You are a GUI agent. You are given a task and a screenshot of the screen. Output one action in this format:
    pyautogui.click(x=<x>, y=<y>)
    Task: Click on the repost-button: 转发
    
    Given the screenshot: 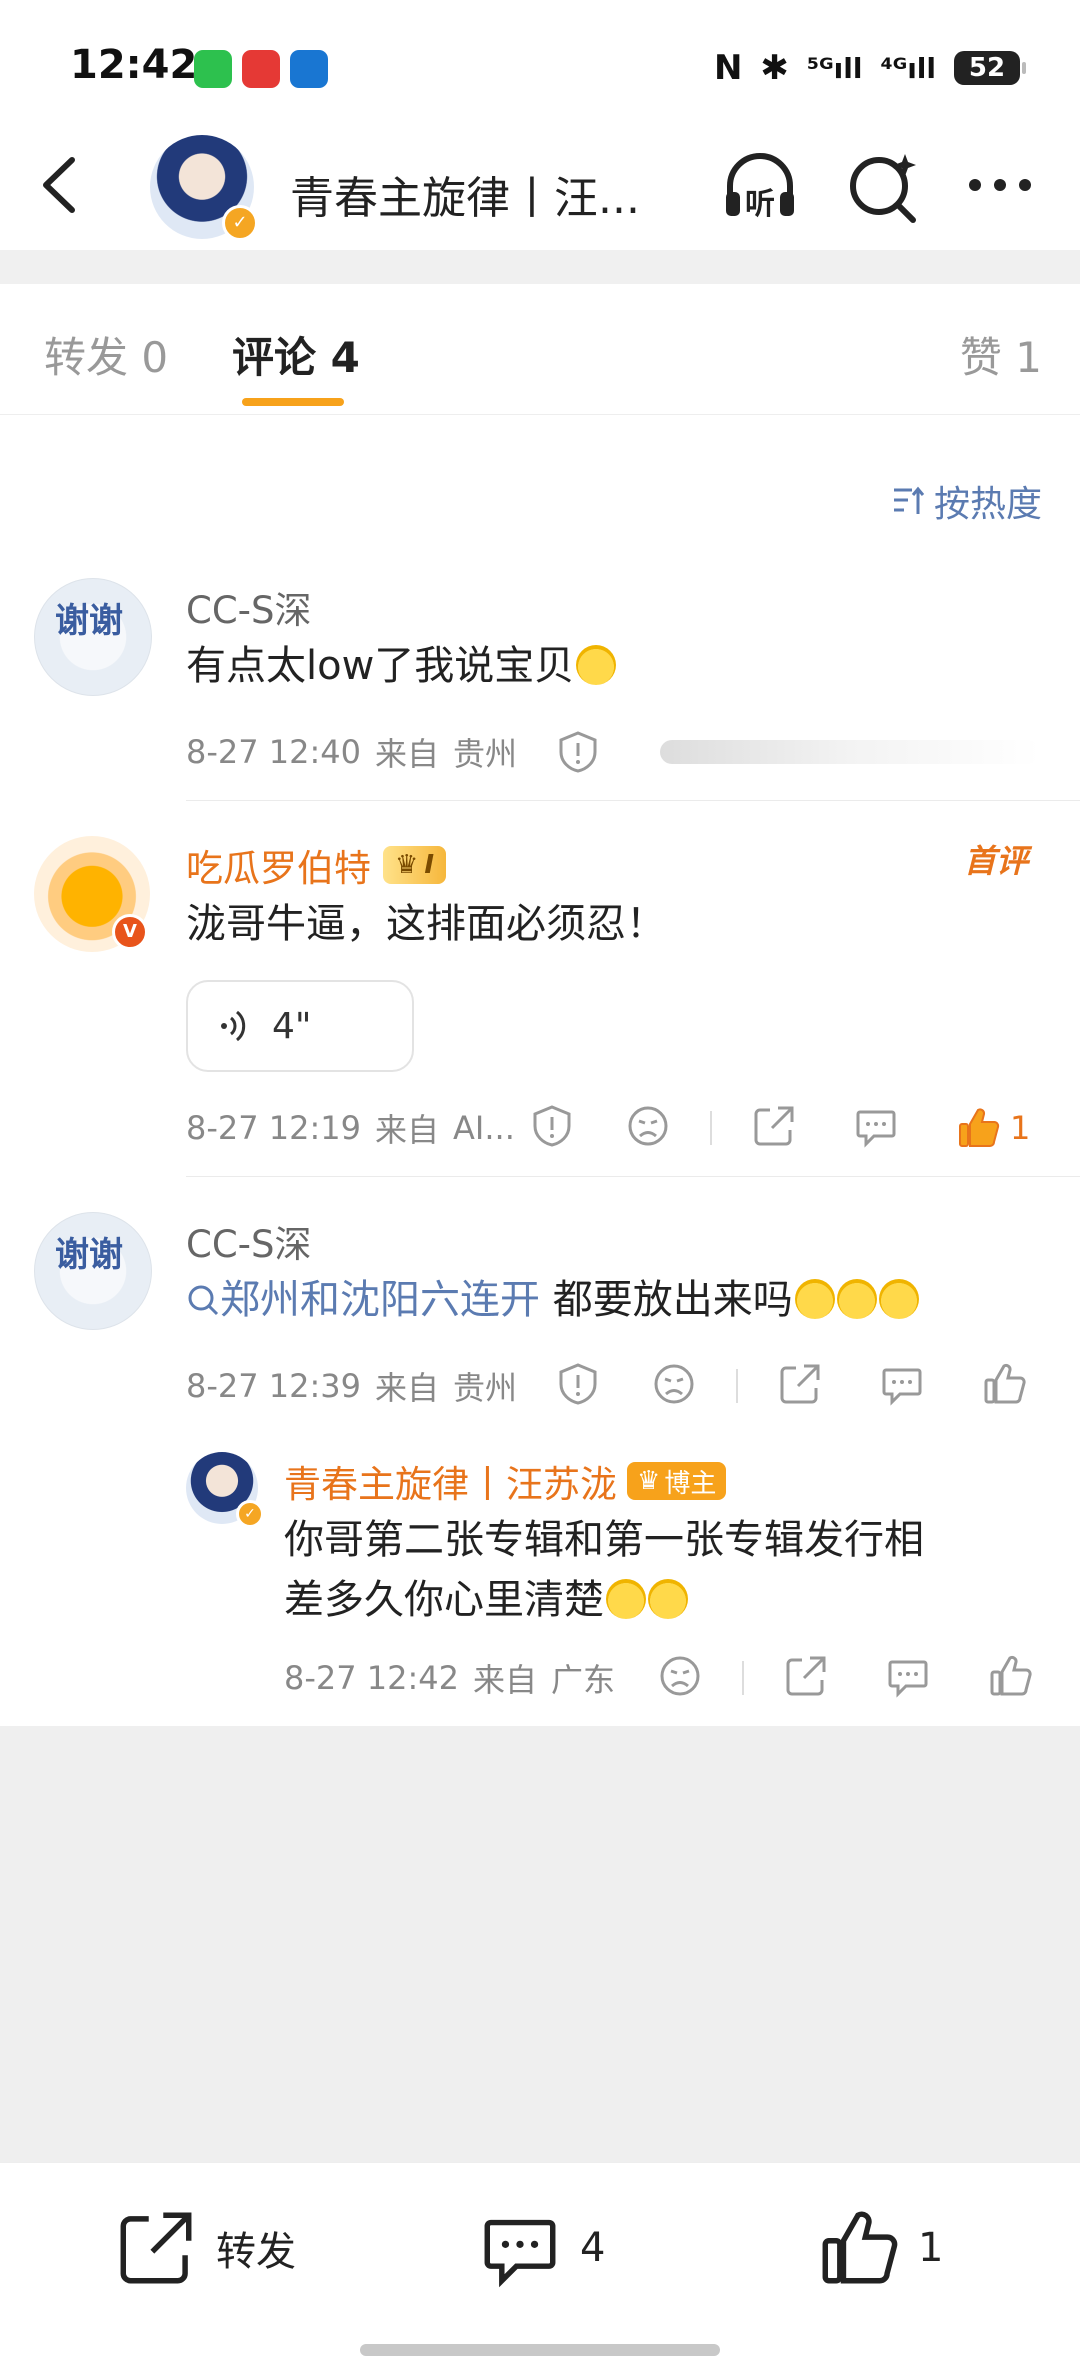 What is the action you would take?
    pyautogui.click(x=206, y=2248)
    